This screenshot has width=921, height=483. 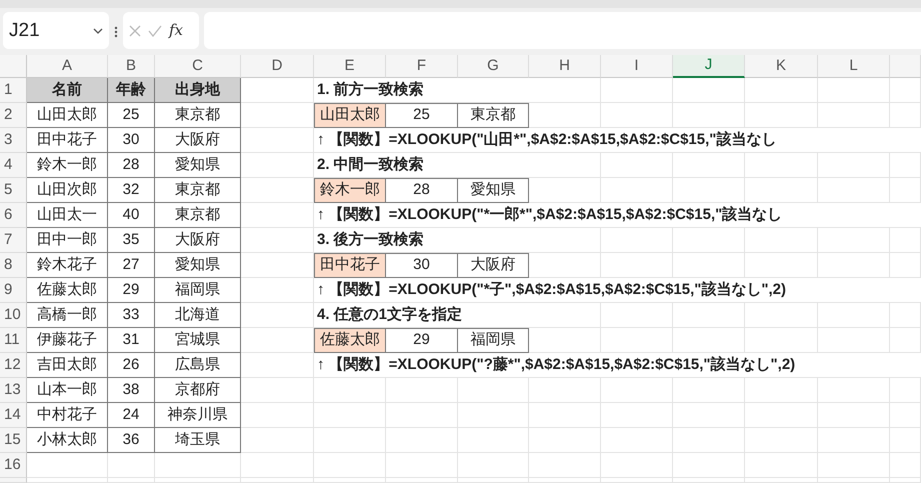 What do you see at coordinates (350, 66) in the screenshot?
I see `column-header: E` at bounding box center [350, 66].